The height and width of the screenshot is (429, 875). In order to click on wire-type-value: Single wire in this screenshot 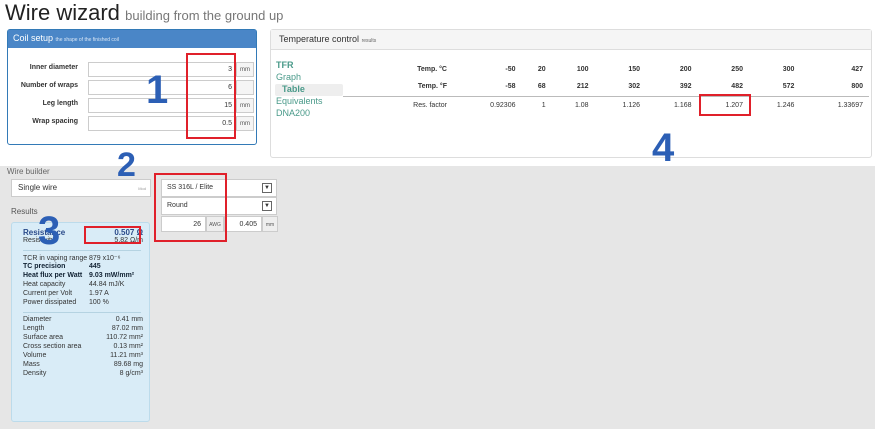, I will do `click(38, 187)`.